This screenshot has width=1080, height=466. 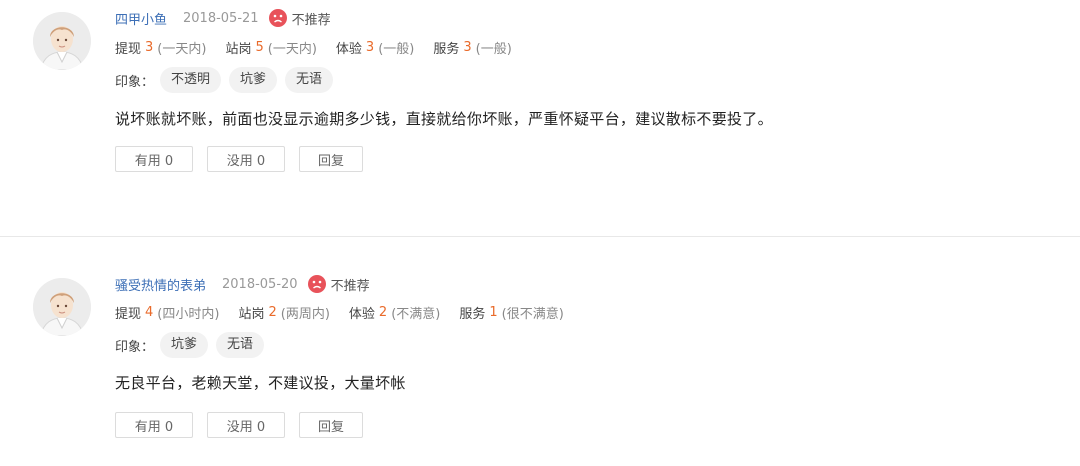 I want to click on rating-desc: (四小时内), so click(x=188, y=314).